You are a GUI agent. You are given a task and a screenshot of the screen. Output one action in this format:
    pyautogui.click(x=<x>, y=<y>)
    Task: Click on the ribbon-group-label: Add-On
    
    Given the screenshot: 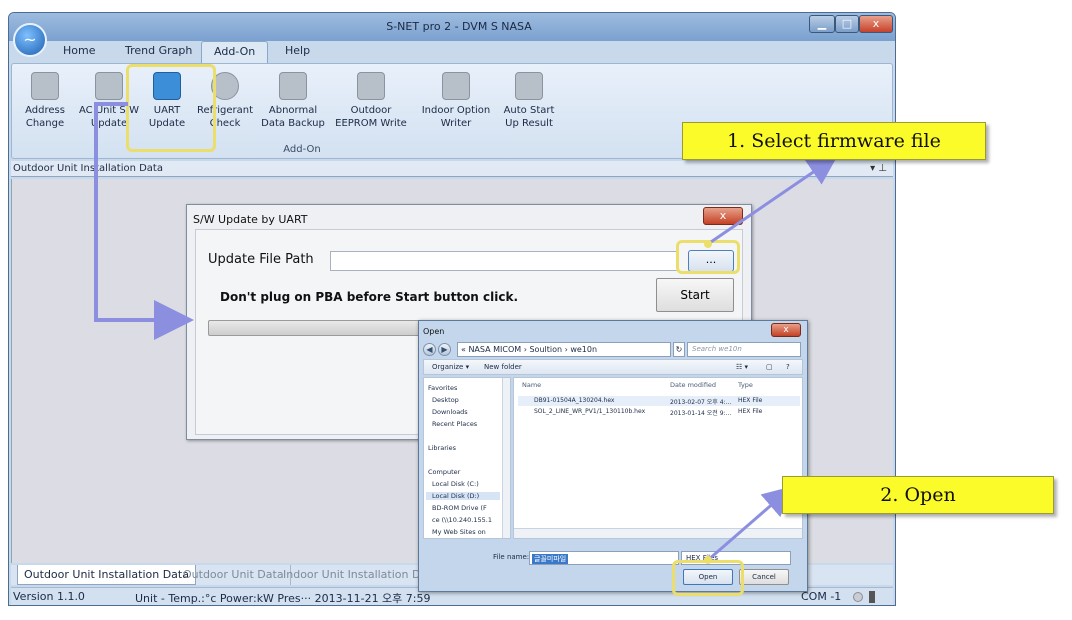 What is the action you would take?
    pyautogui.click(x=302, y=149)
    